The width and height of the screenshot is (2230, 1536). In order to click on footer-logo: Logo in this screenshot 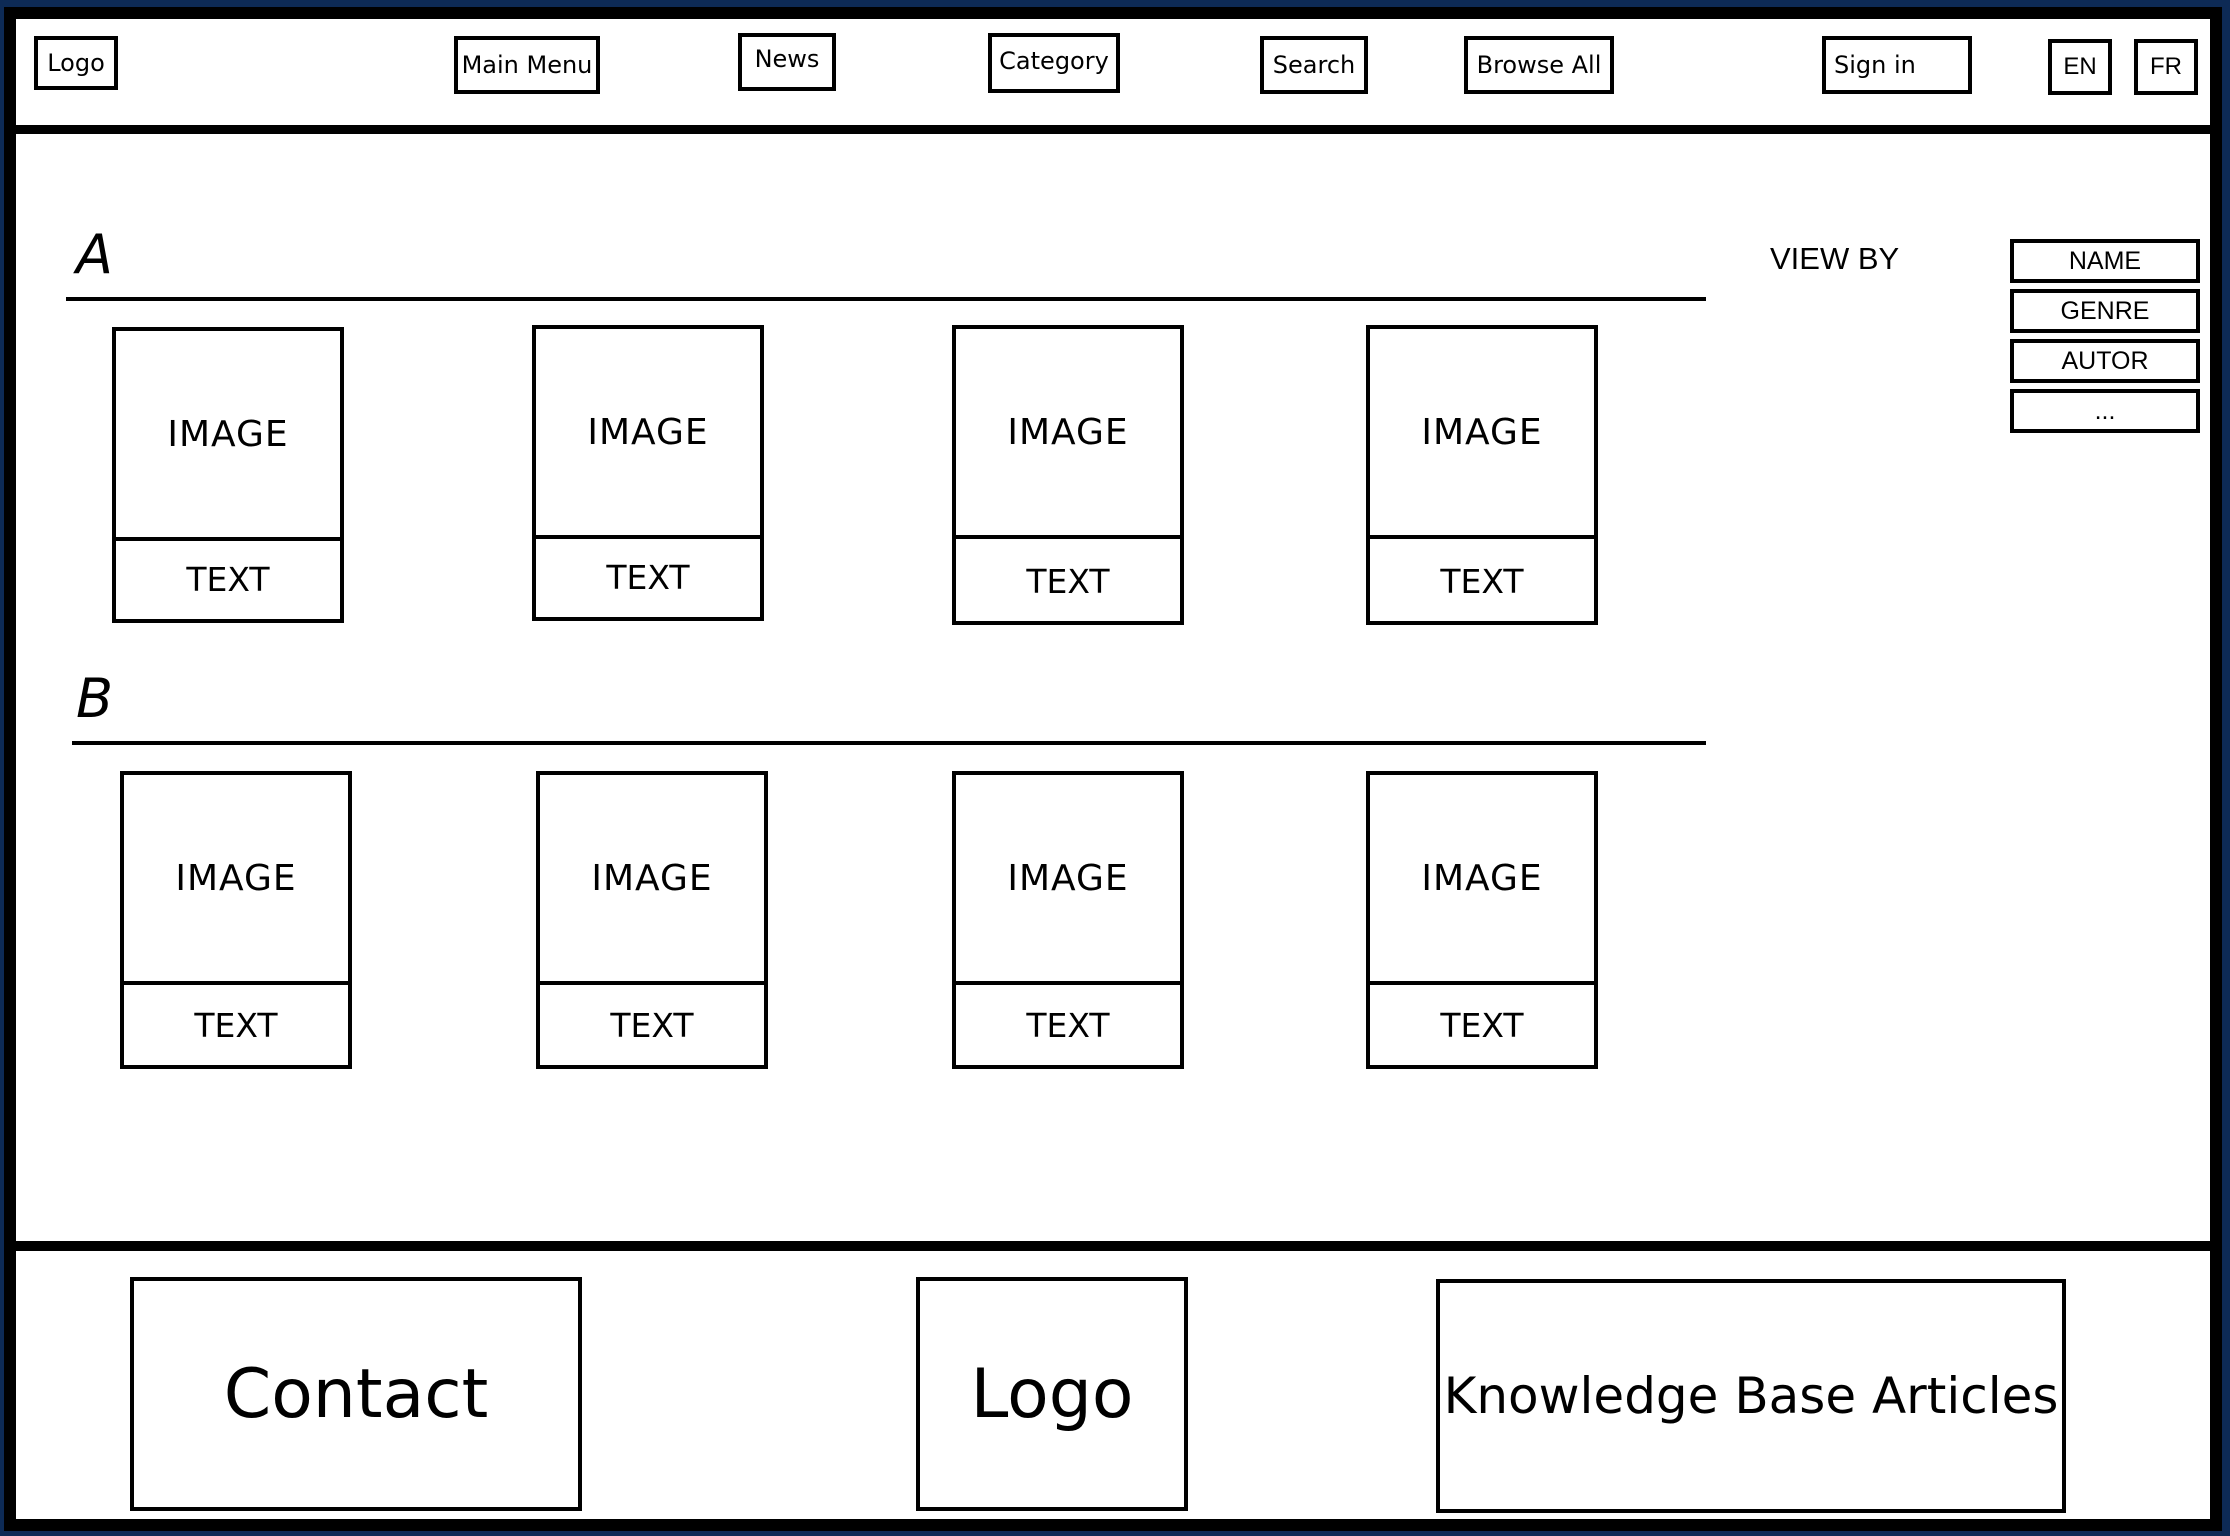, I will do `click(1052, 1394)`.